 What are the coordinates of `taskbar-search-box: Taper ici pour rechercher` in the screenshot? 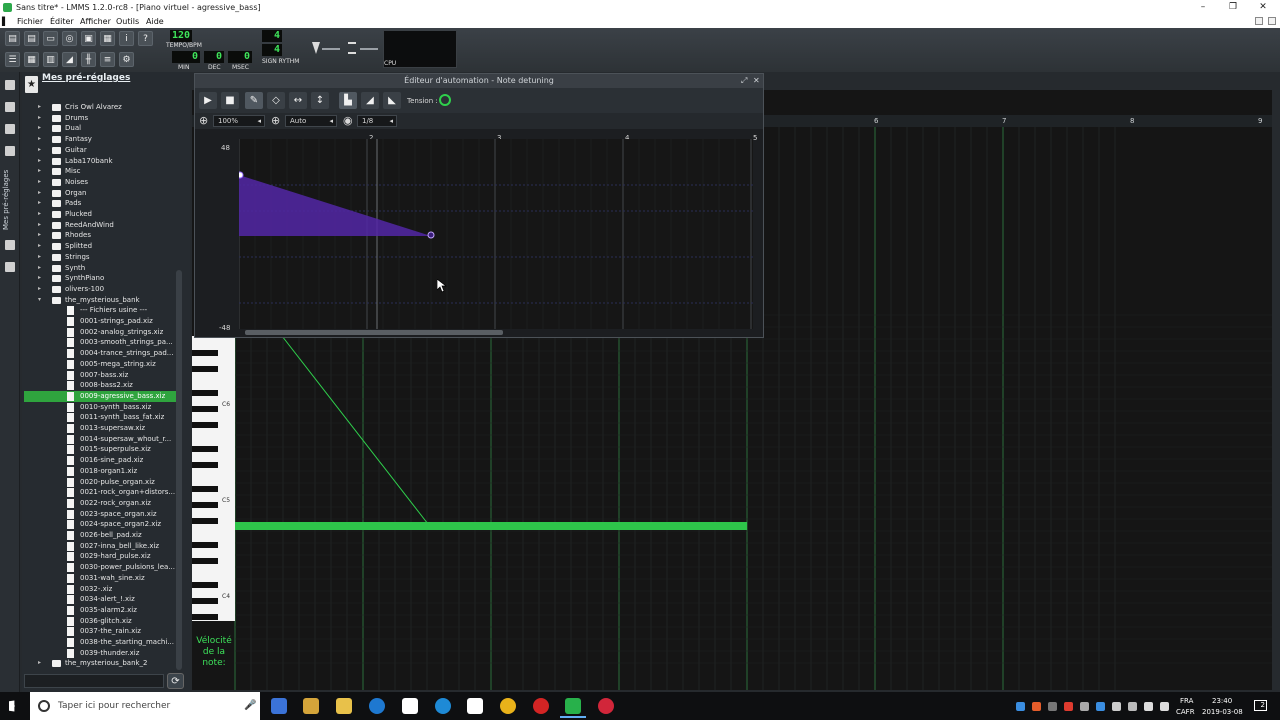 It's located at (145, 706).